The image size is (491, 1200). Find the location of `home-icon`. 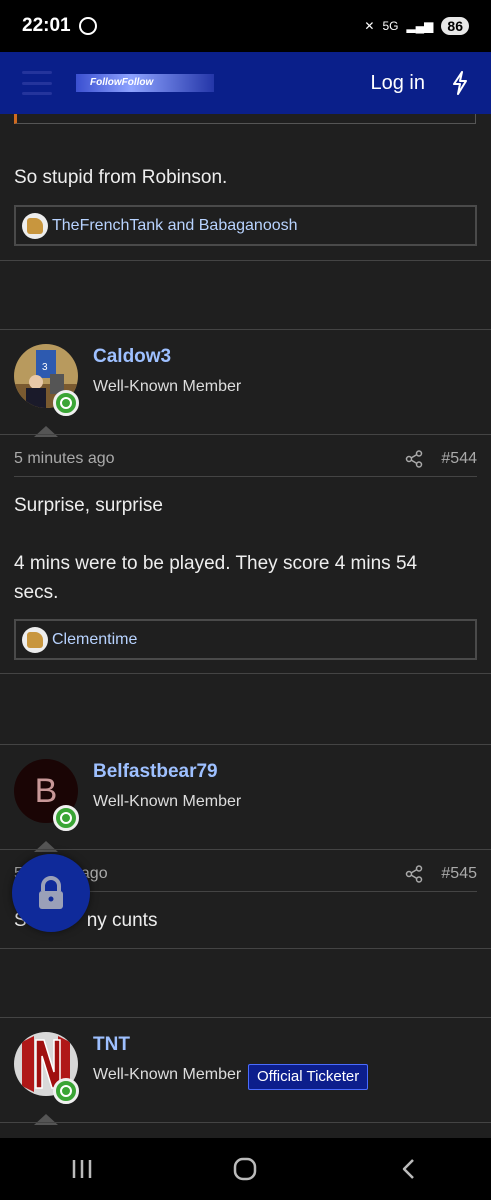

home-icon is located at coordinates (245, 1169).